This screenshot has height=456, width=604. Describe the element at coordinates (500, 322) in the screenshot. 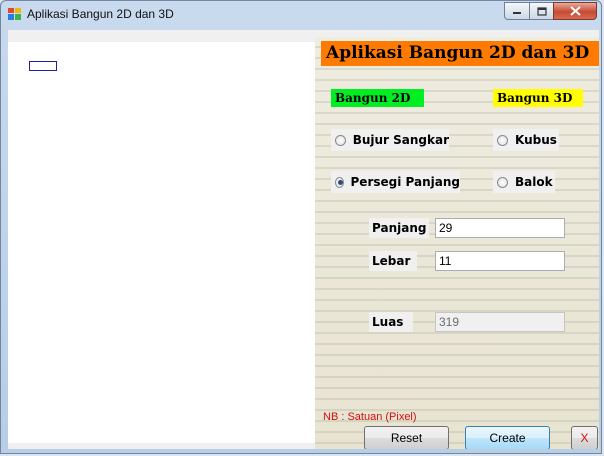

I see `luas-output: 319` at that location.